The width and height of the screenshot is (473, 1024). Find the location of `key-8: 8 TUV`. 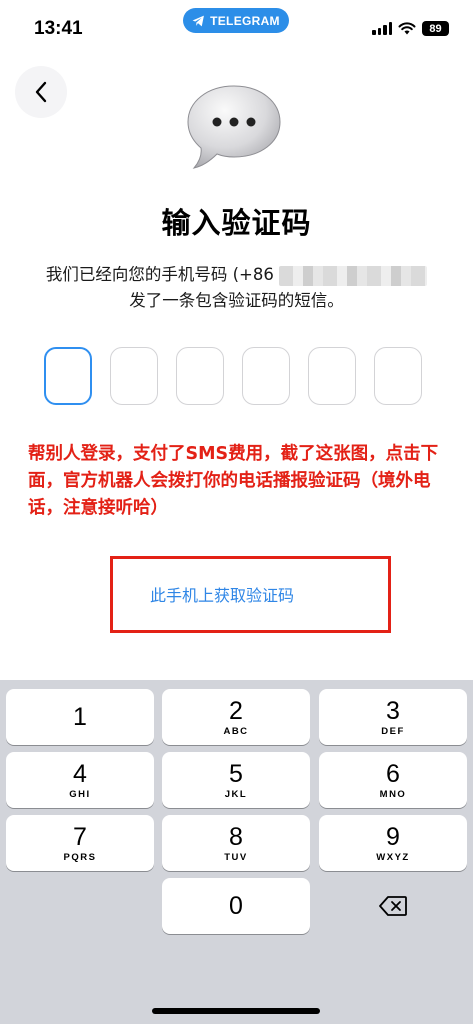

key-8: 8 TUV is located at coordinates (236, 843).